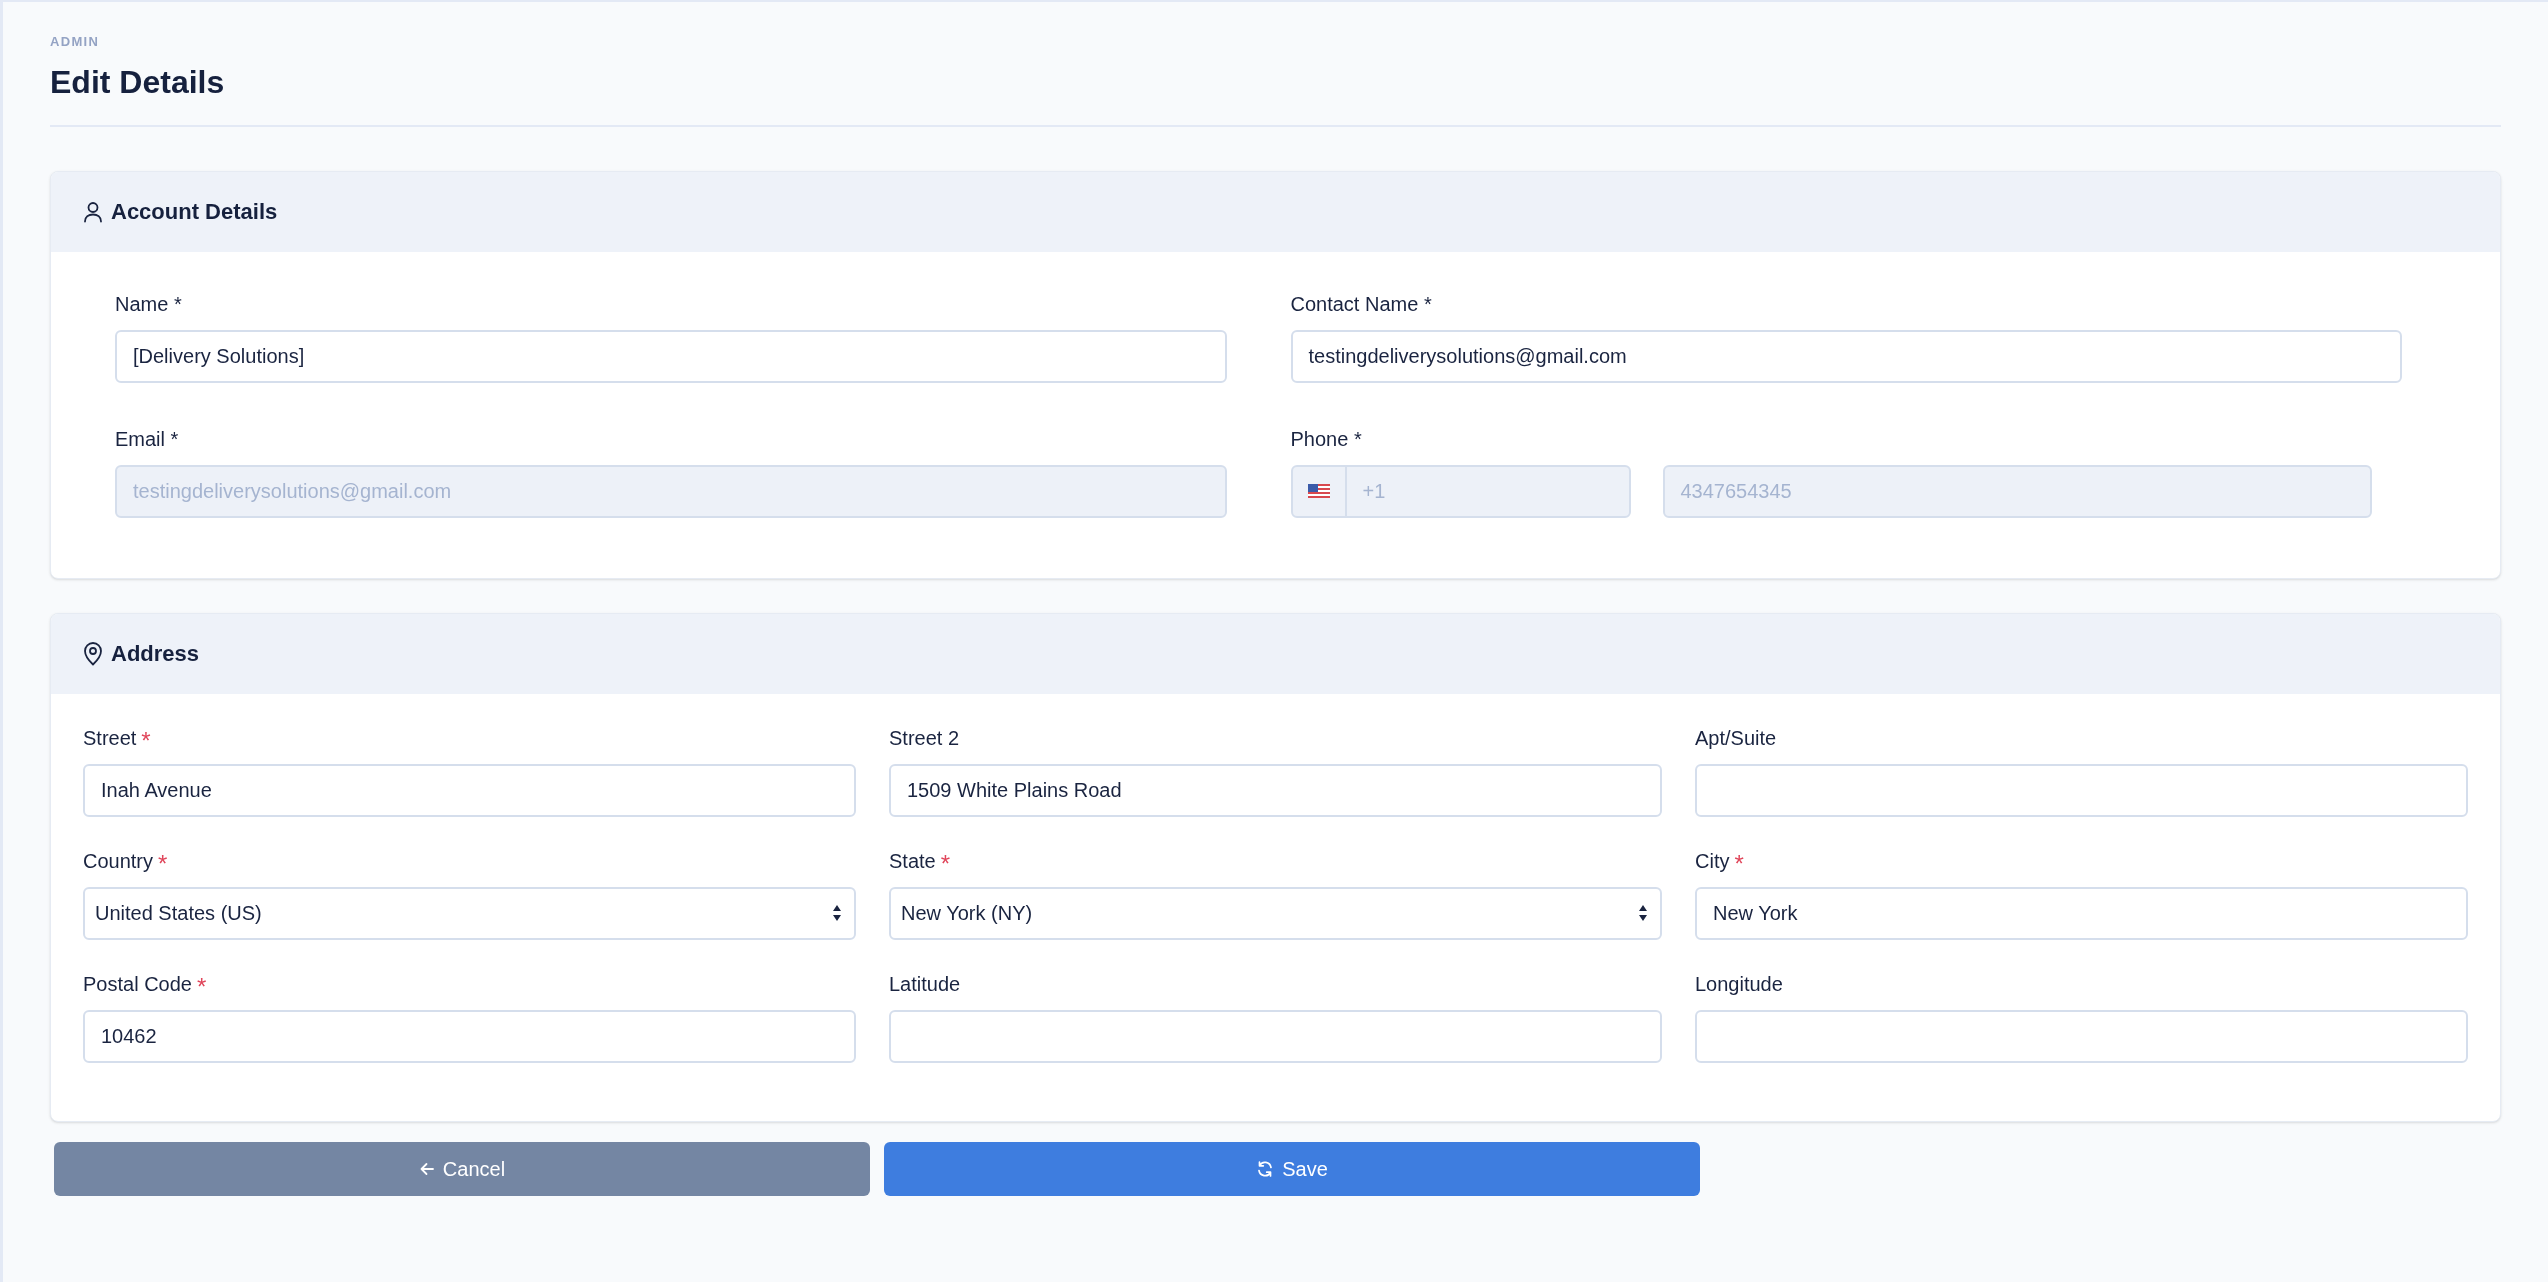  I want to click on map-pin-icon, so click(93, 653).